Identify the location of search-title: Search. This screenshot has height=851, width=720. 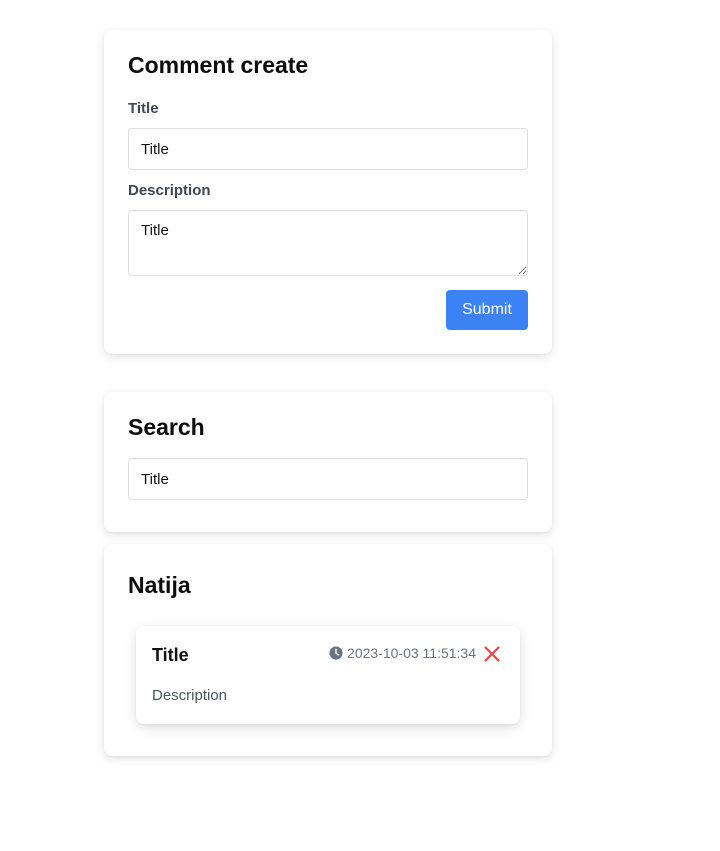
(166, 427).